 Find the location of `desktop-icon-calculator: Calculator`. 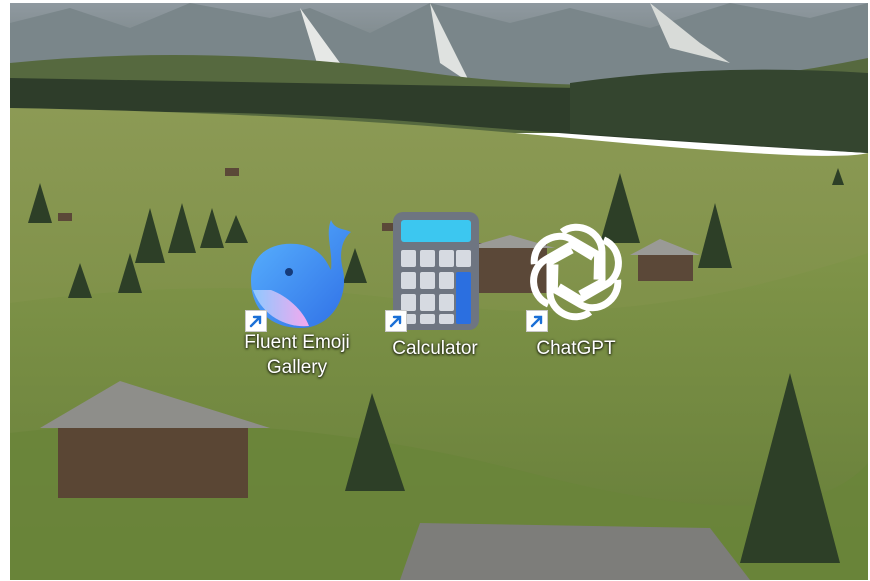

desktop-icon-calculator: Calculator is located at coordinates (435, 295).